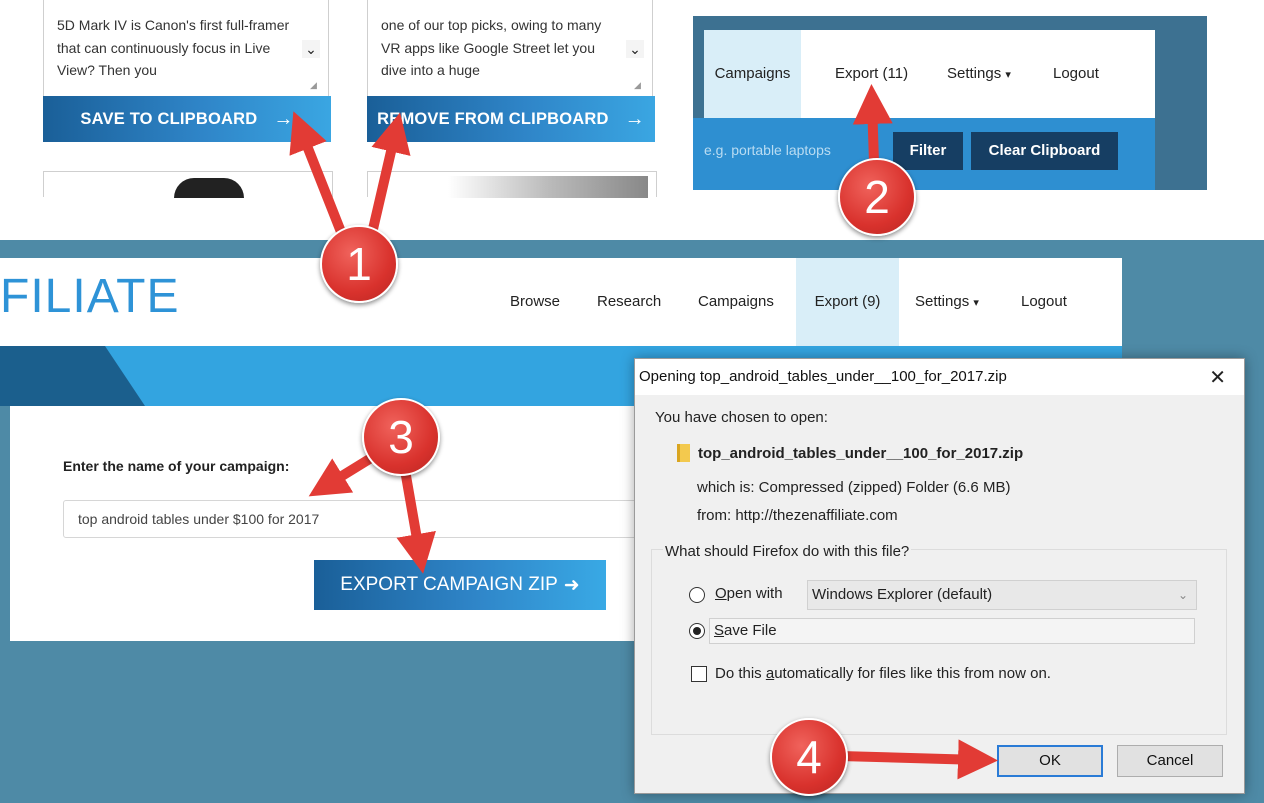  What do you see at coordinates (809, 757) in the screenshot?
I see `step-badge-4: 4` at bounding box center [809, 757].